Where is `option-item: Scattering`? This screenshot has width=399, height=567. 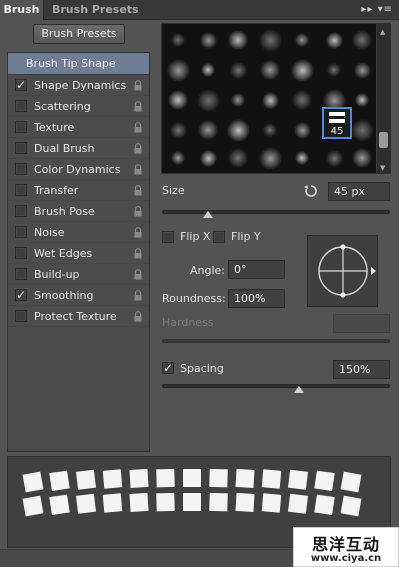
option-item: Scattering is located at coordinates (78, 106).